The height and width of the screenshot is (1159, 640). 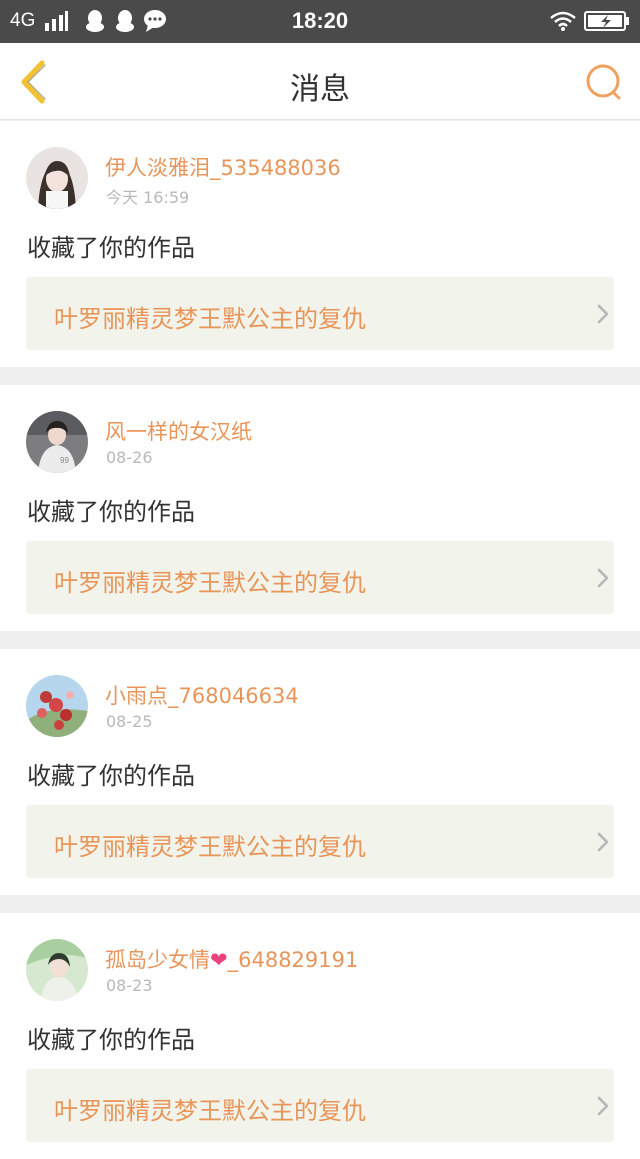 I want to click on sender-name-part: _648829191, so click(x=293, y=960).